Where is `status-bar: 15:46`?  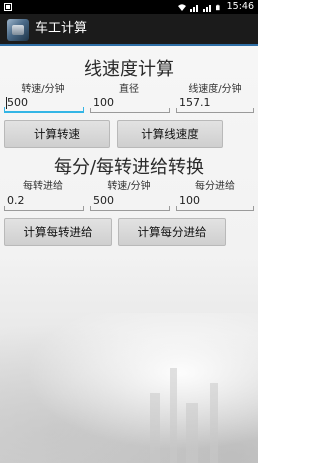 status-bar: 15:46 is located at coordinates (129, 7).